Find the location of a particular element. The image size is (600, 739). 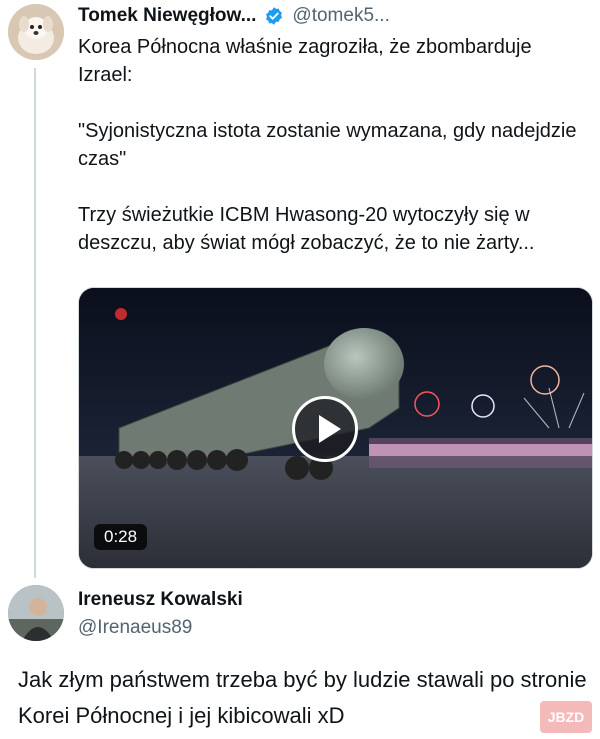

thread-line is located at coordinates (35, 323).